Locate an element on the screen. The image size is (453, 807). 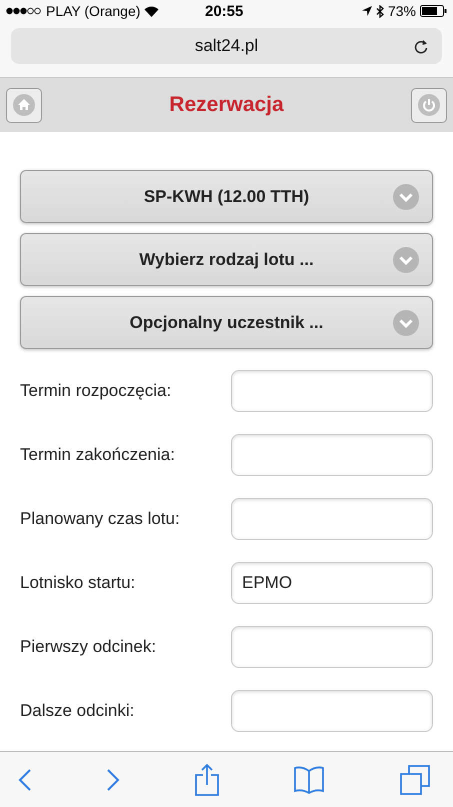
dropdown-select: SP-KWH (12.00 TTH) is located at coordinates (226, 196).